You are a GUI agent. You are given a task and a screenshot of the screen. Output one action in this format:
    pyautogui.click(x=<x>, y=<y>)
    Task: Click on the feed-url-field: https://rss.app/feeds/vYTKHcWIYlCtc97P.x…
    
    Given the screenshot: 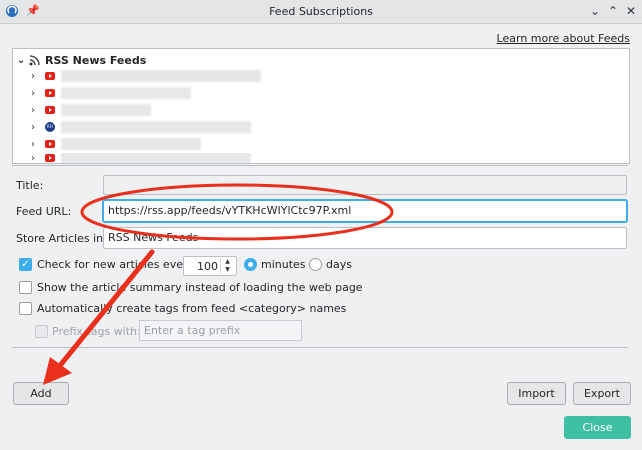 What is the action you would take?
    pyautogui.click(x=365, y=211)
    